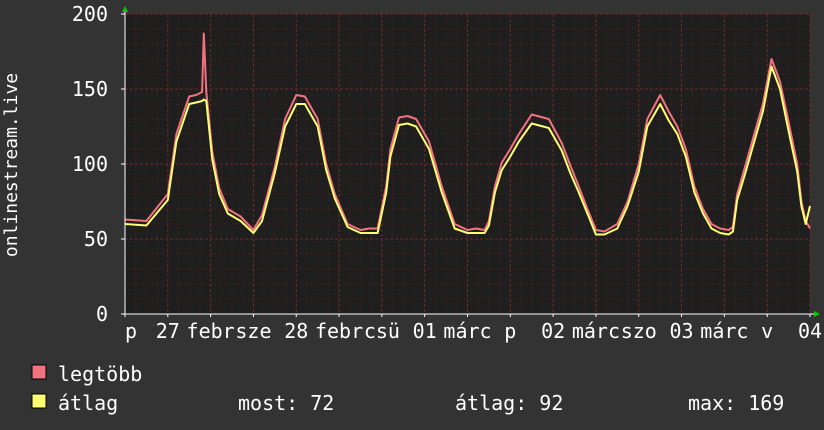 This screenshot has width=824, height=430. Describe the element at coordinates (296, 331) in the screenshot. I see `x-tick-label: 28` at that location.